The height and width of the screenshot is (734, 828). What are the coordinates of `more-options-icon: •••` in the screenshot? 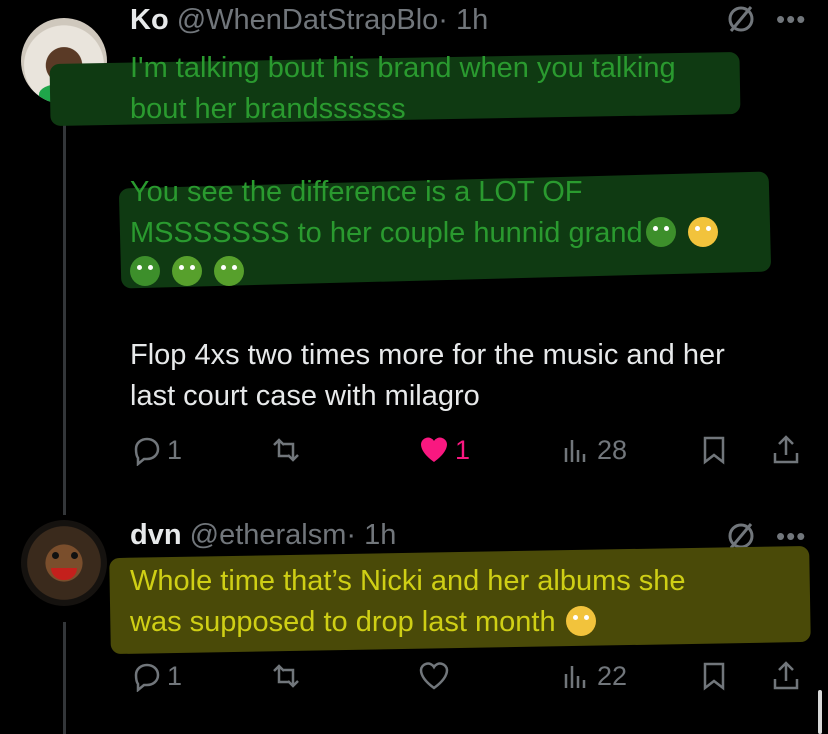 It's located at (791, 19).